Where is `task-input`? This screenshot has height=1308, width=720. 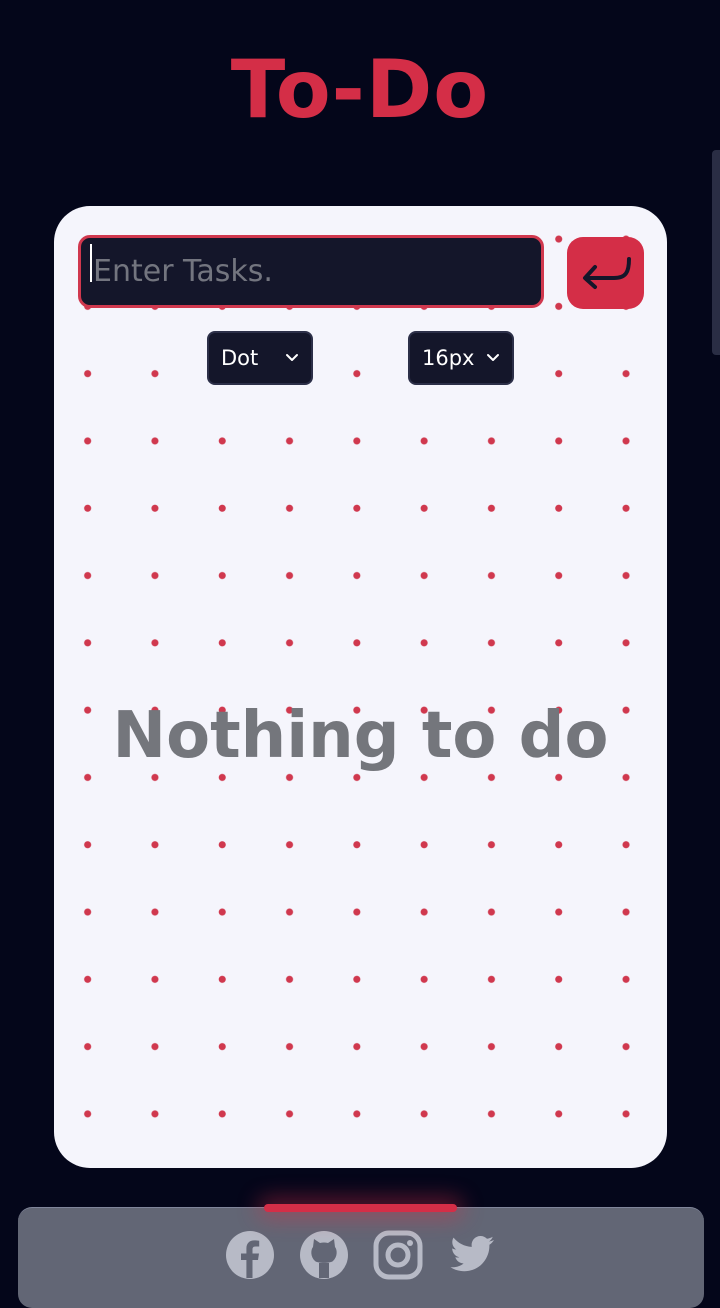 task-input is located at coordinates (311, 271).